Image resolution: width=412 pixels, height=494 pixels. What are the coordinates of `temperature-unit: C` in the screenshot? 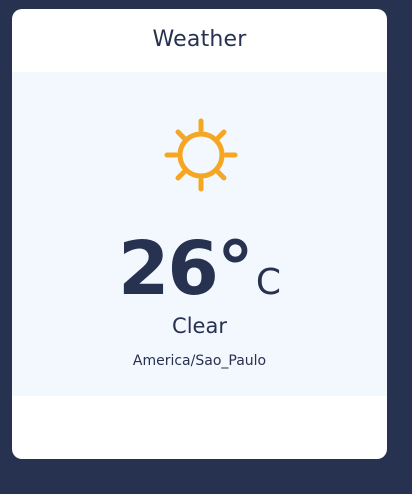 It's located at (268, 282).